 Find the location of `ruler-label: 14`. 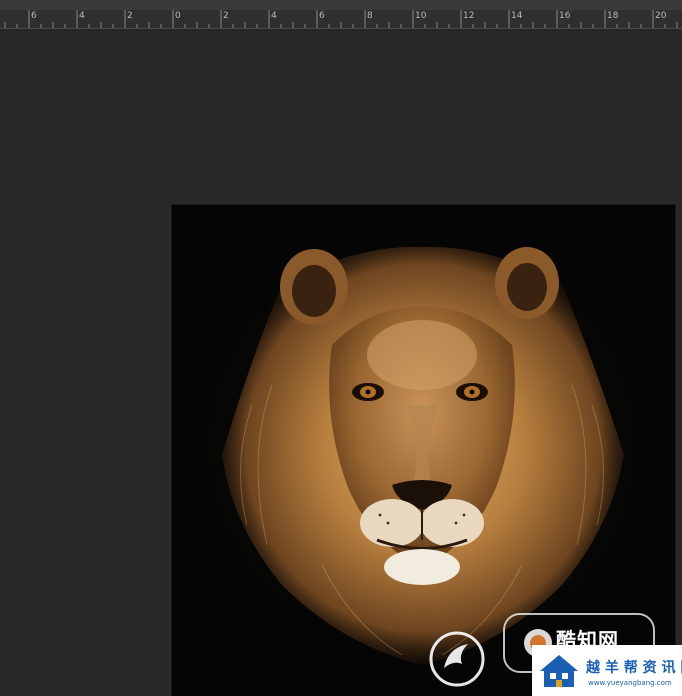

ruler-label: 14 is located at coordinates (517, 16).